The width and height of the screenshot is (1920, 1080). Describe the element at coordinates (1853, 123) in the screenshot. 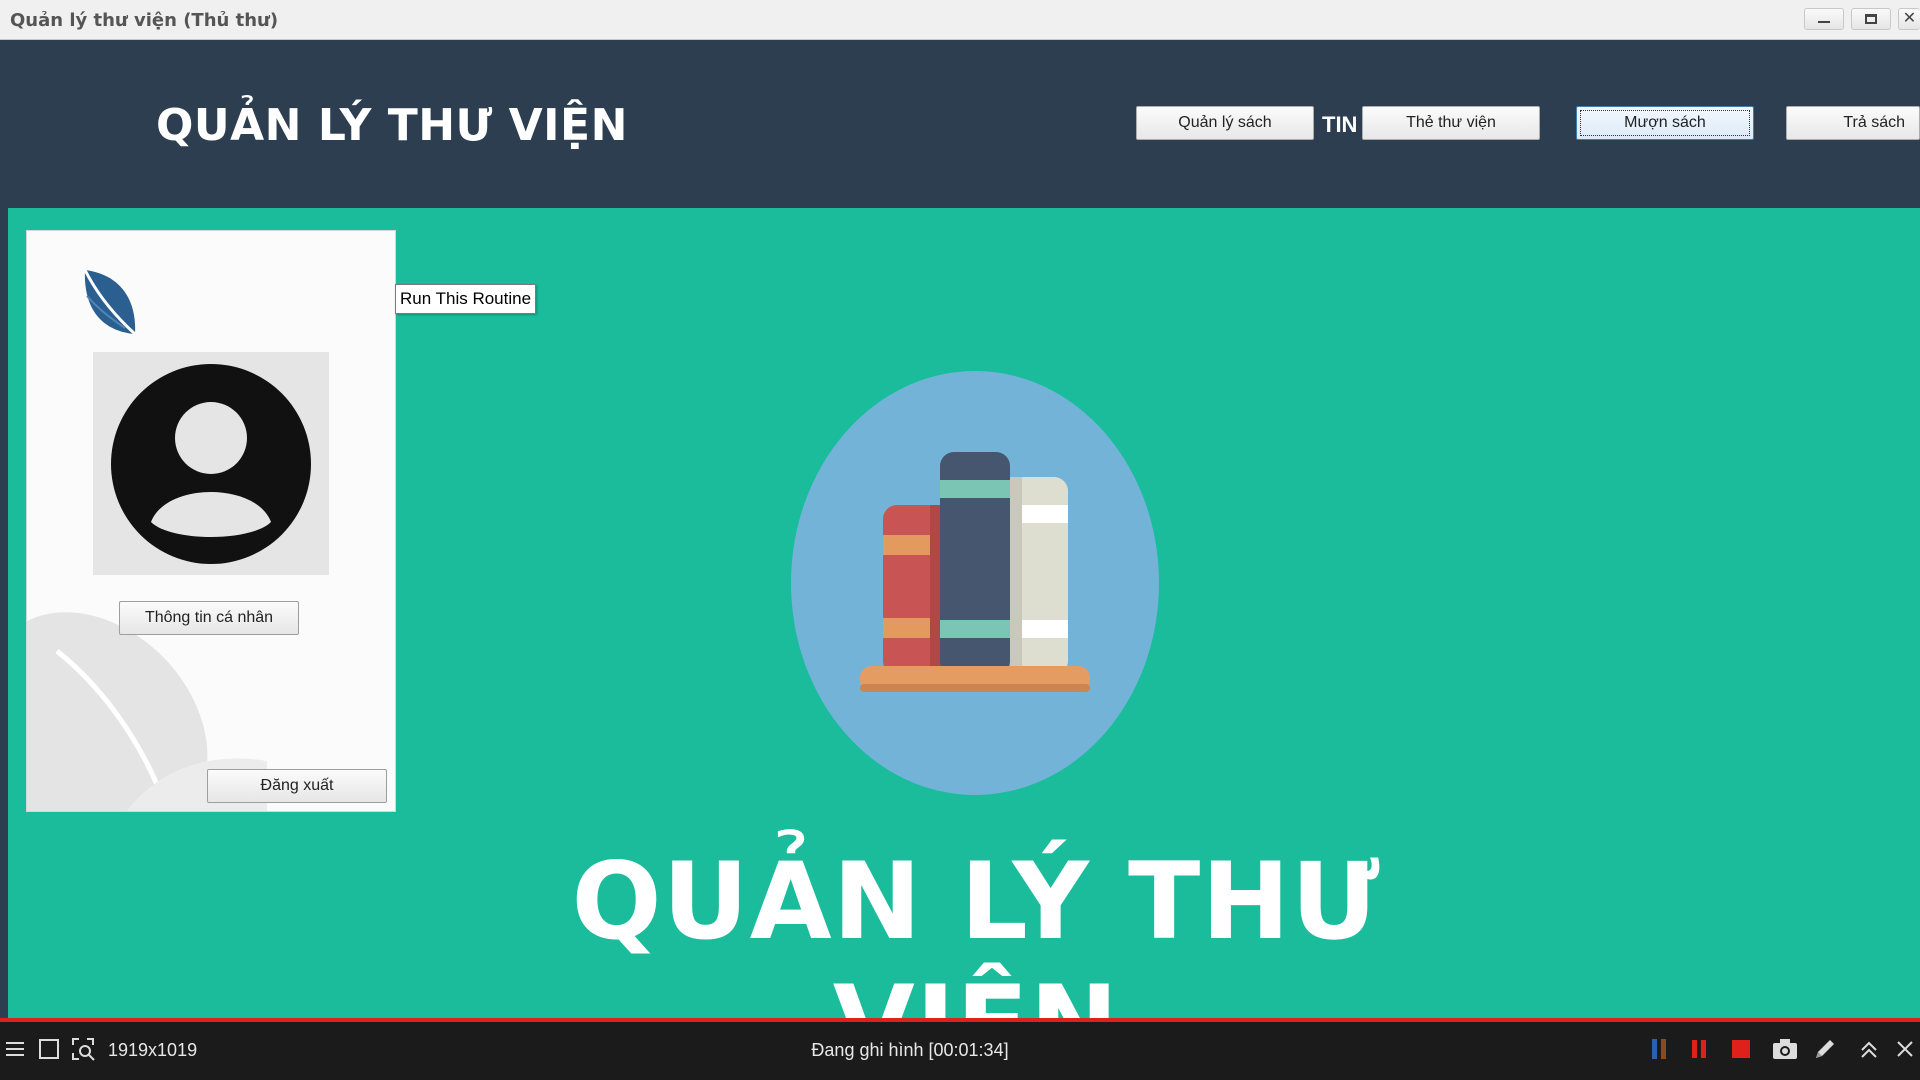

I see `nav-return-book-button: Trả sách` at that location.